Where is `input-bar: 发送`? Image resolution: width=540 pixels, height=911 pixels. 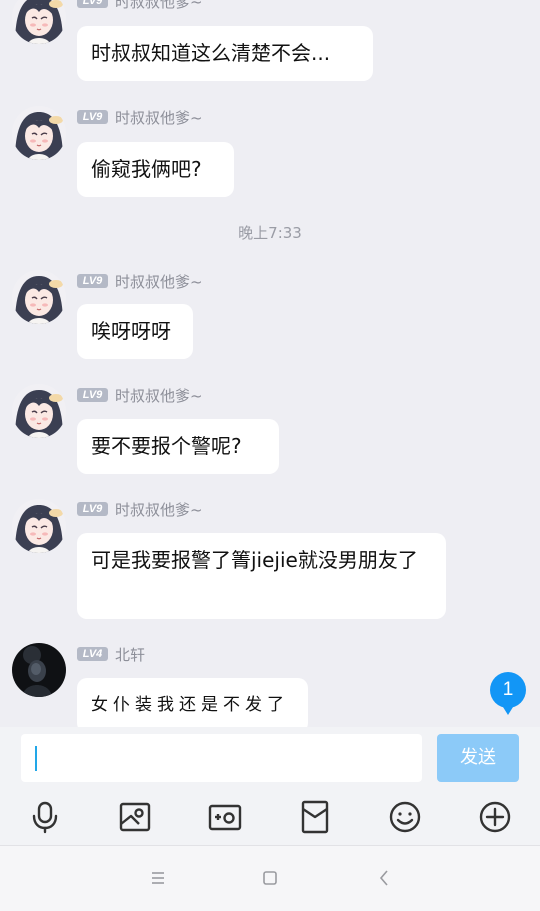
input-bar: 发送 is located at coordinates (270, 758).